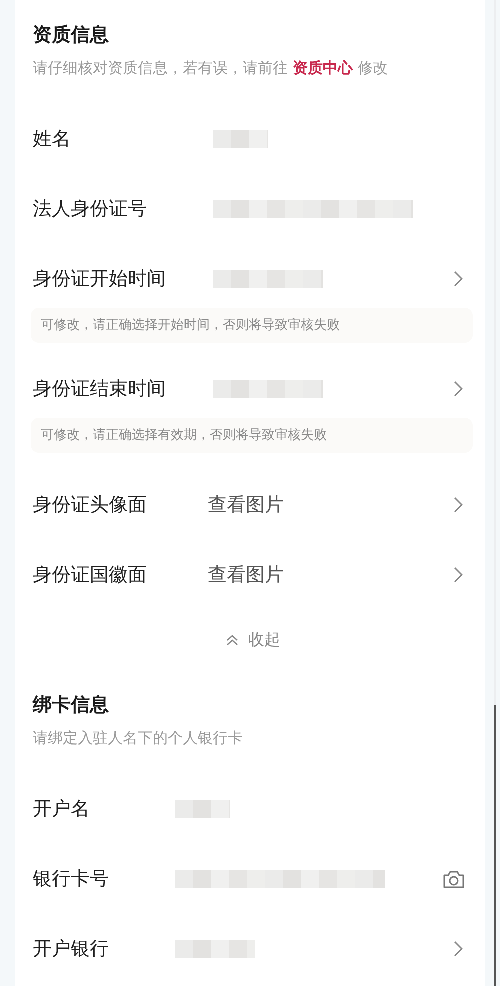 Image resolution: width=500 pixels, height=986 pixels. What do you see at coordinates (454, 879) in the screenshot?
I see `camera-icon` at bounding box center [454, 879].